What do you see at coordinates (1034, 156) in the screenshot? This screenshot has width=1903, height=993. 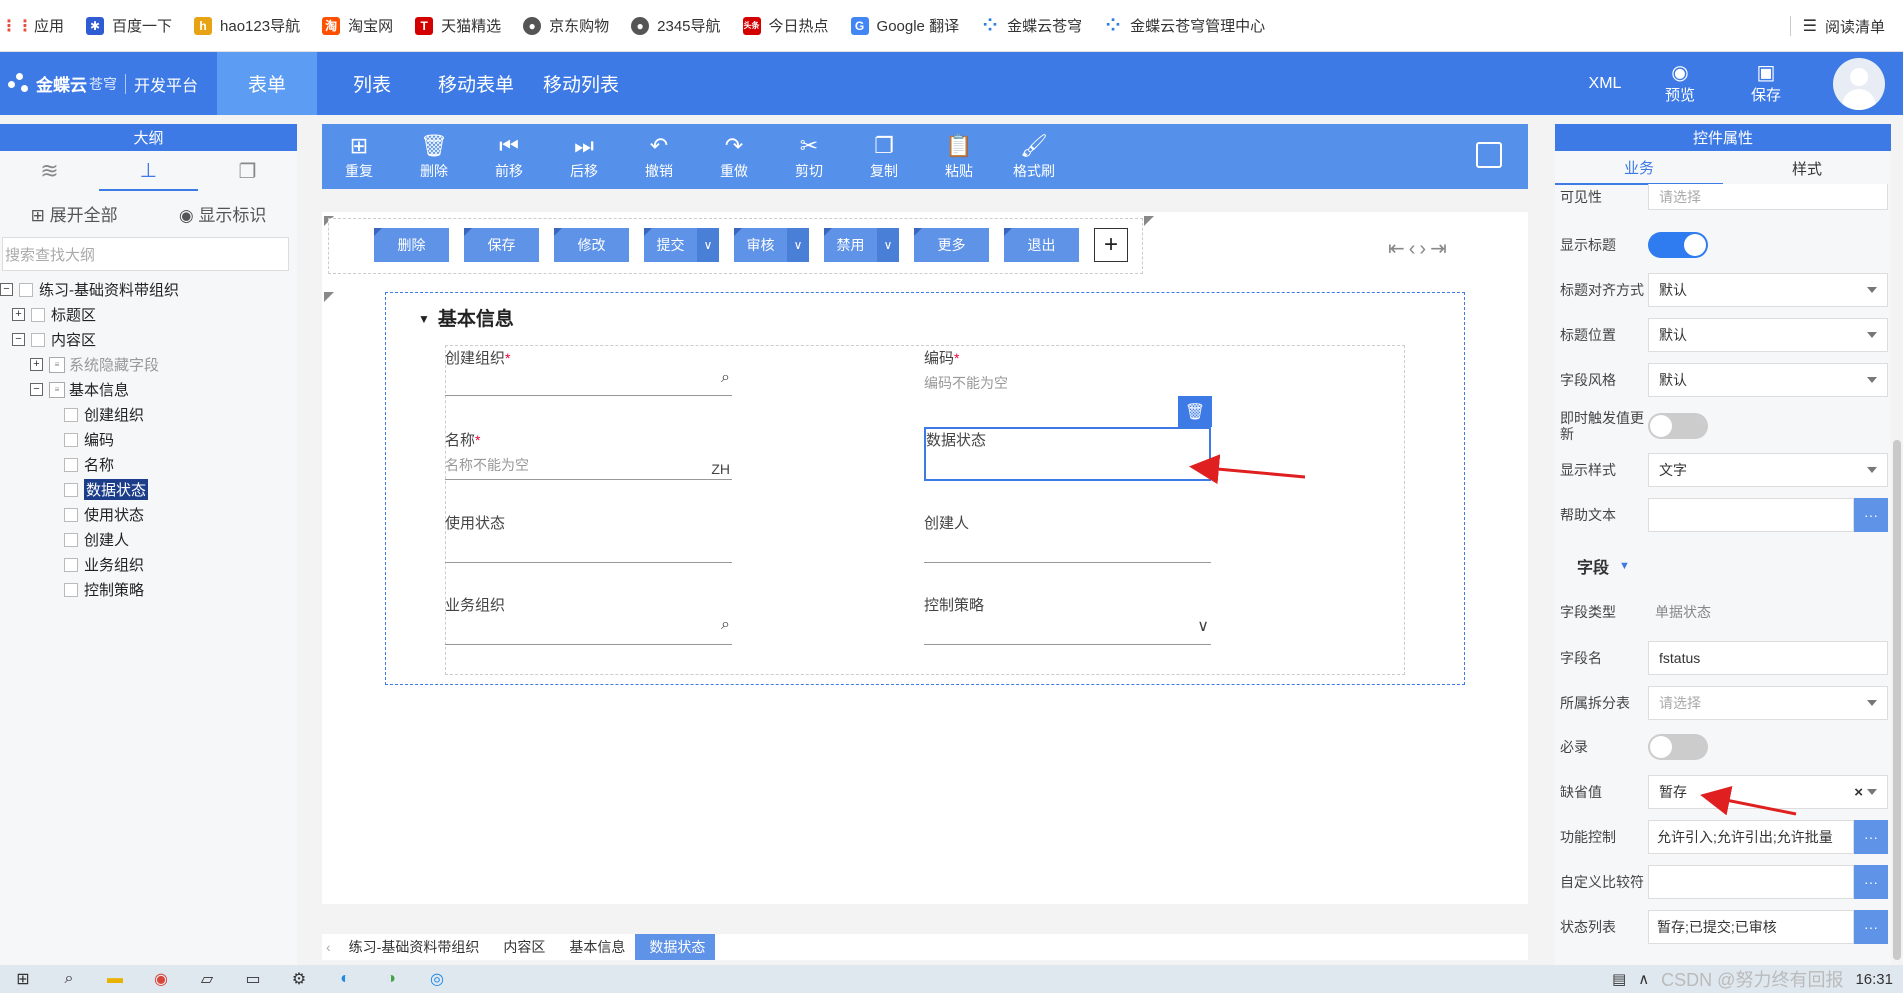 I see `format-painter-button: 🖌 格式刷` at bounding box center [1034, 156].